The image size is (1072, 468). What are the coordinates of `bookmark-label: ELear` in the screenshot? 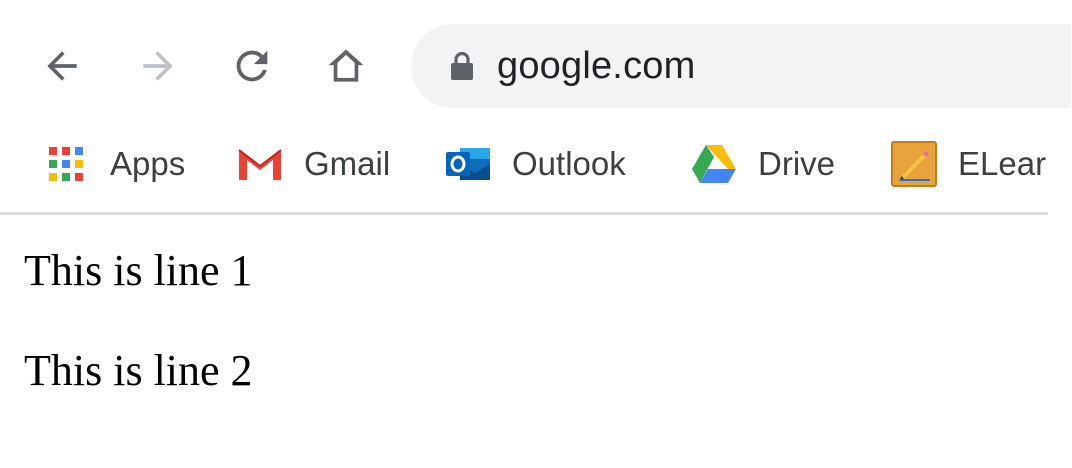 It's located at (1002, 163).